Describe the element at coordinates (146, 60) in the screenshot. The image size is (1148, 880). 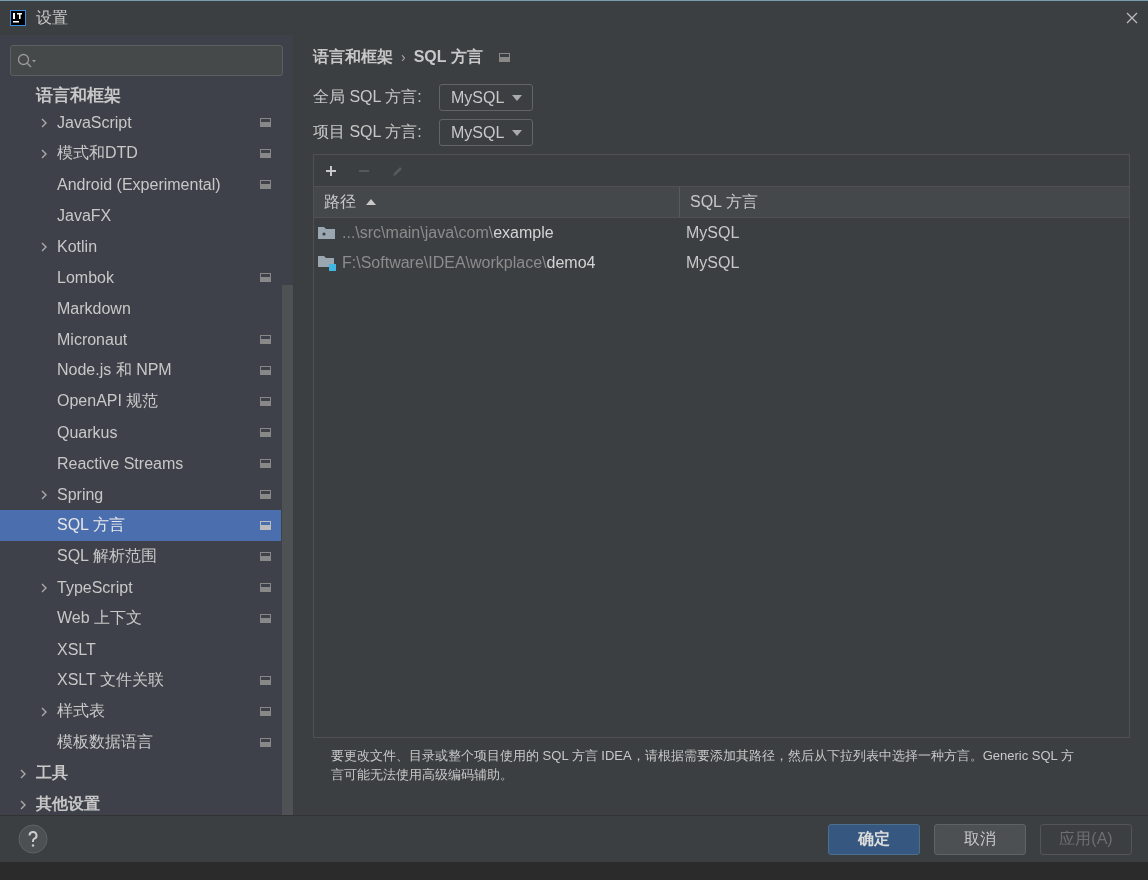
I see `search-field` at that location.